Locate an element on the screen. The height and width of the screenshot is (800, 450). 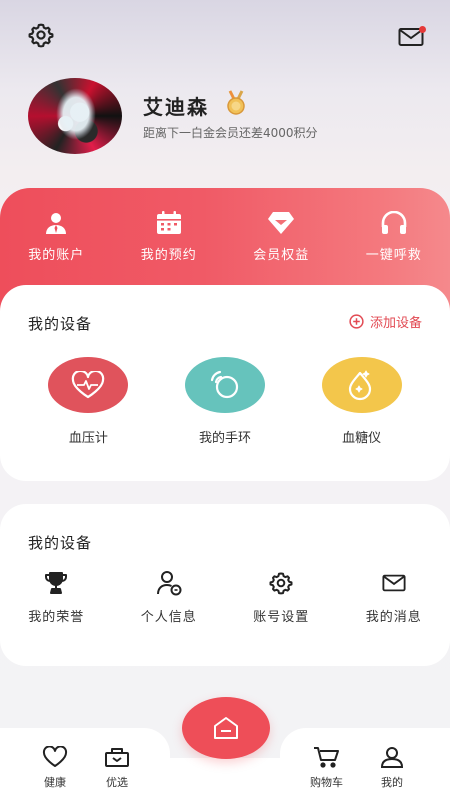
heart-pulse-icon is located at coordinates (88, 385).